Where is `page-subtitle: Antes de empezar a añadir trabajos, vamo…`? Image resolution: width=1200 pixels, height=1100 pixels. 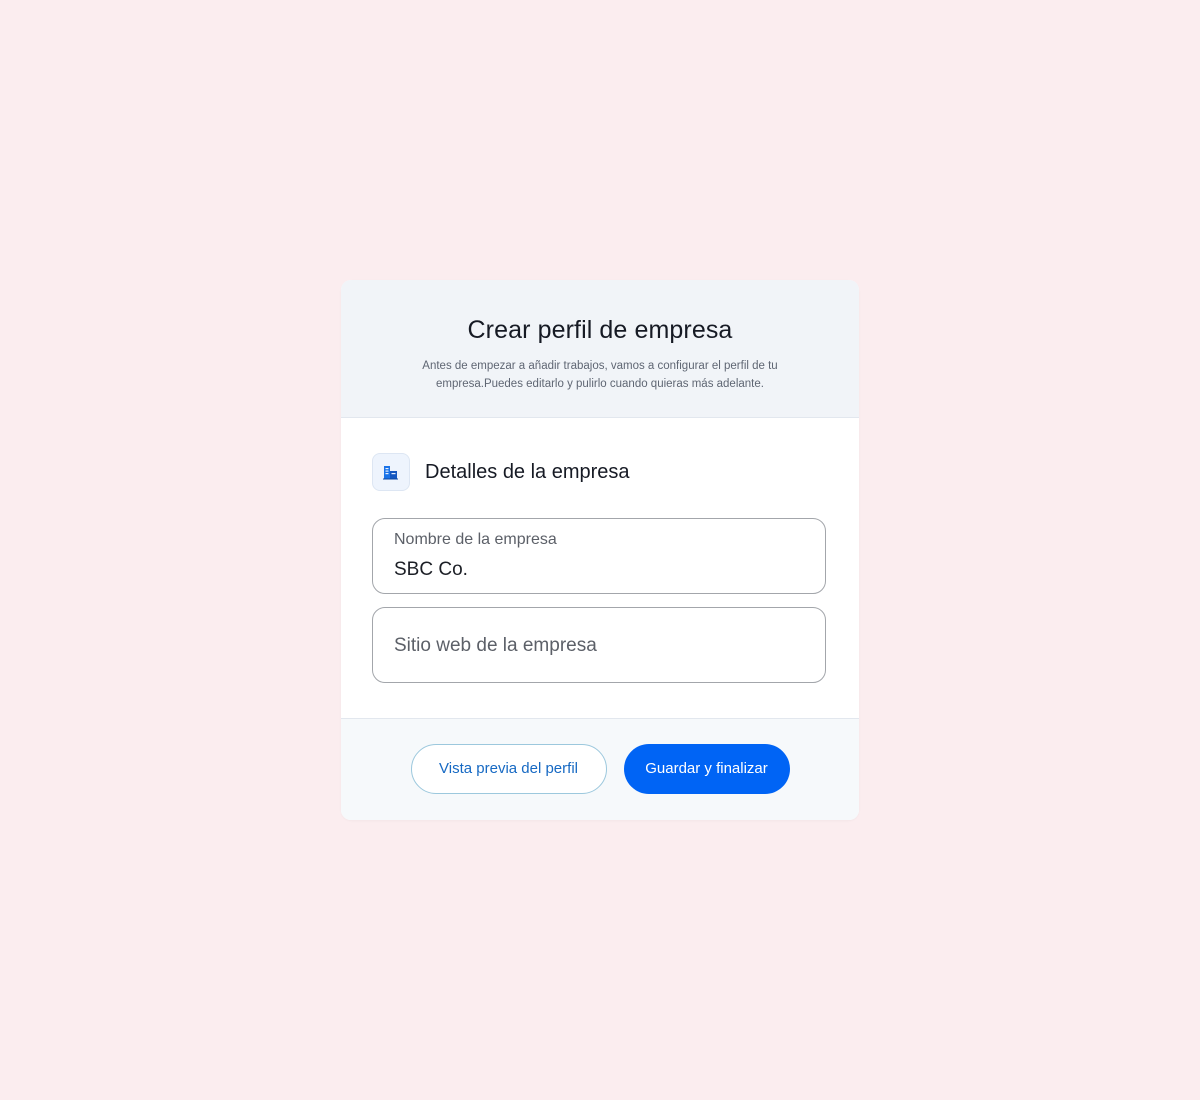
page-subtitle: Antes de empezar a añadir trabajos, vamo… is located at coordinates (600, 375).